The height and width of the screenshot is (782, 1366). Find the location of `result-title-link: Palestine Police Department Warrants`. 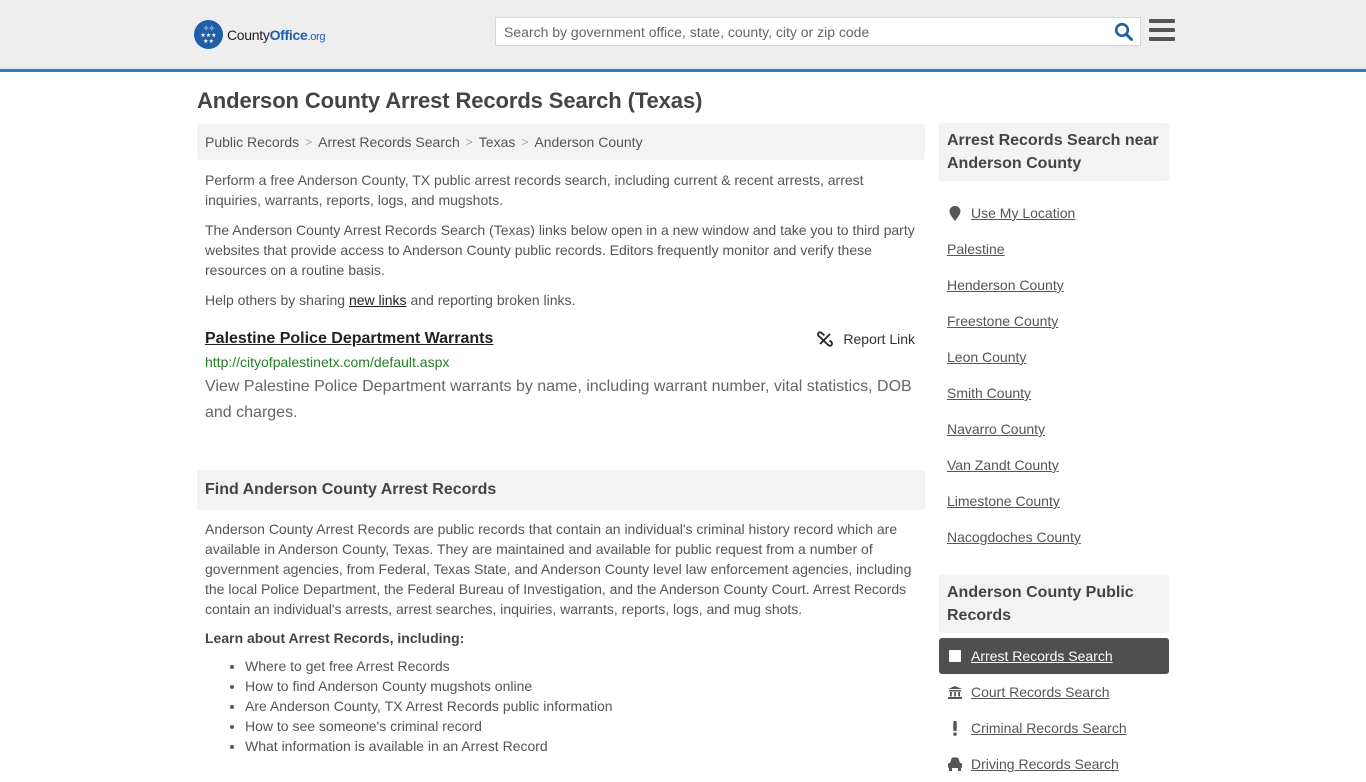

result-title-link: Palestine Police Department Warrants is located at coordinates (349, 338).